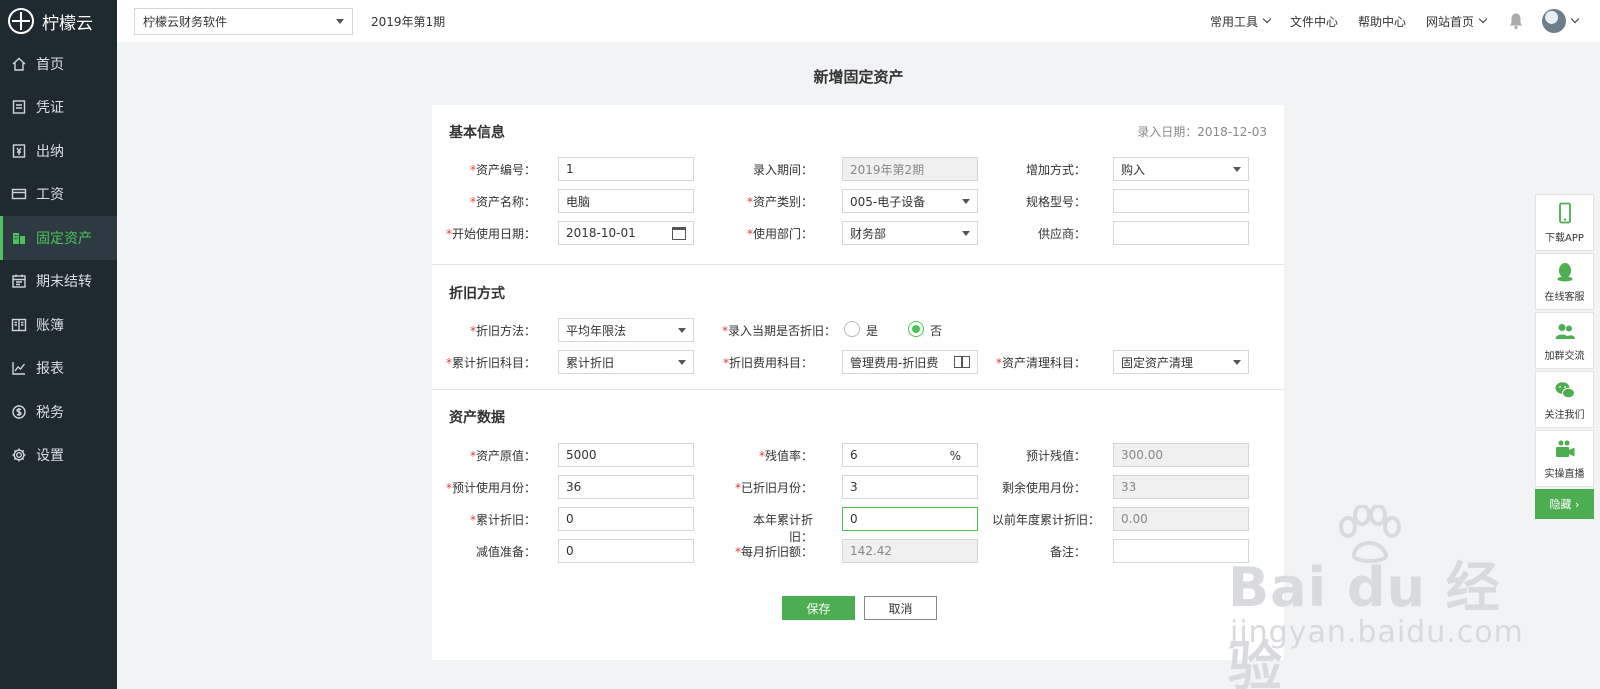 The width and height of the screenshot is (1600, 689). I want to click on home-icon, so click(19, 64).